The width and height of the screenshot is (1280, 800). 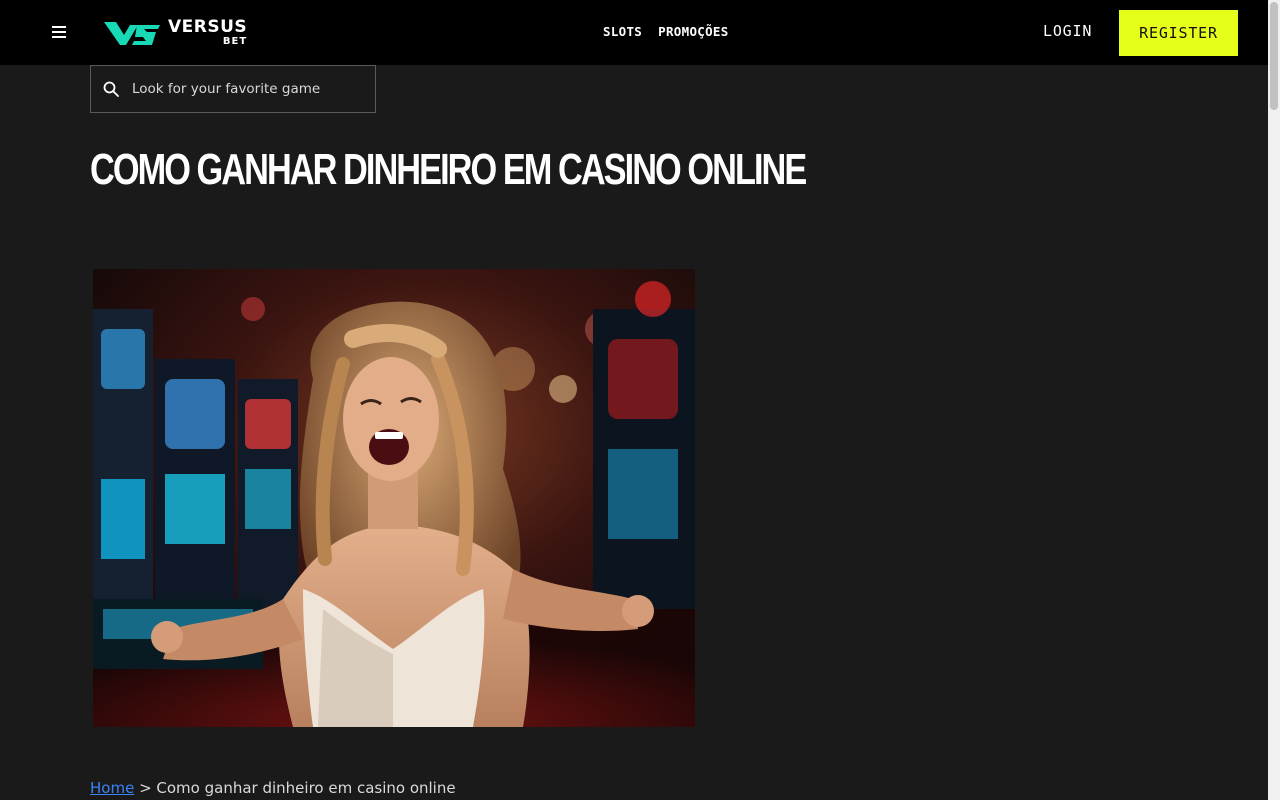 What do you see at coordinates (245, 89) in the screenshot?
I see `search-input` at bounding box center [245, 89].